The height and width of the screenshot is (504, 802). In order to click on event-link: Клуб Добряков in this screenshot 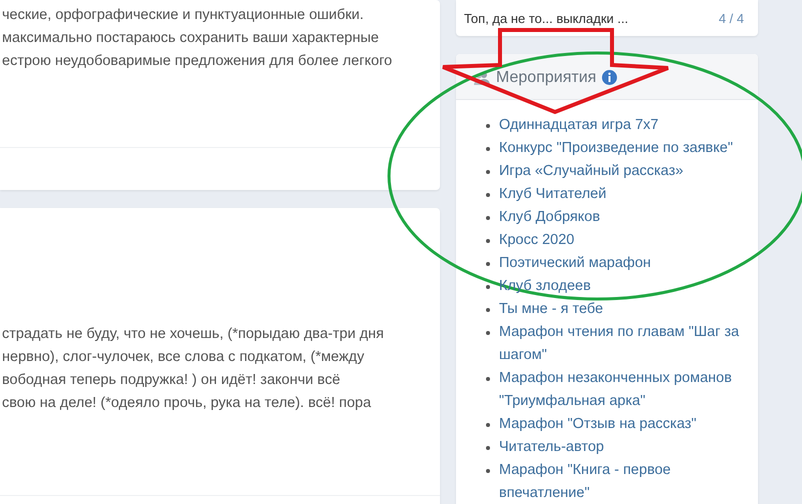, I will do `click(549, 217)`.